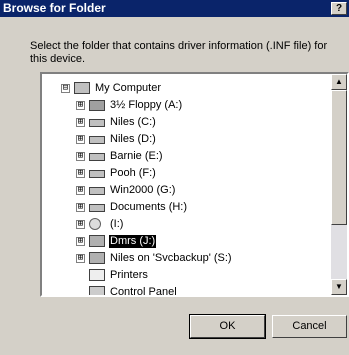 The height and width of the screenshot is (355, 349). What do you see at coordinates (339, 82) in the screenshot?
I see `scroll-up-button: ▲` at bounding box center [339, 82].